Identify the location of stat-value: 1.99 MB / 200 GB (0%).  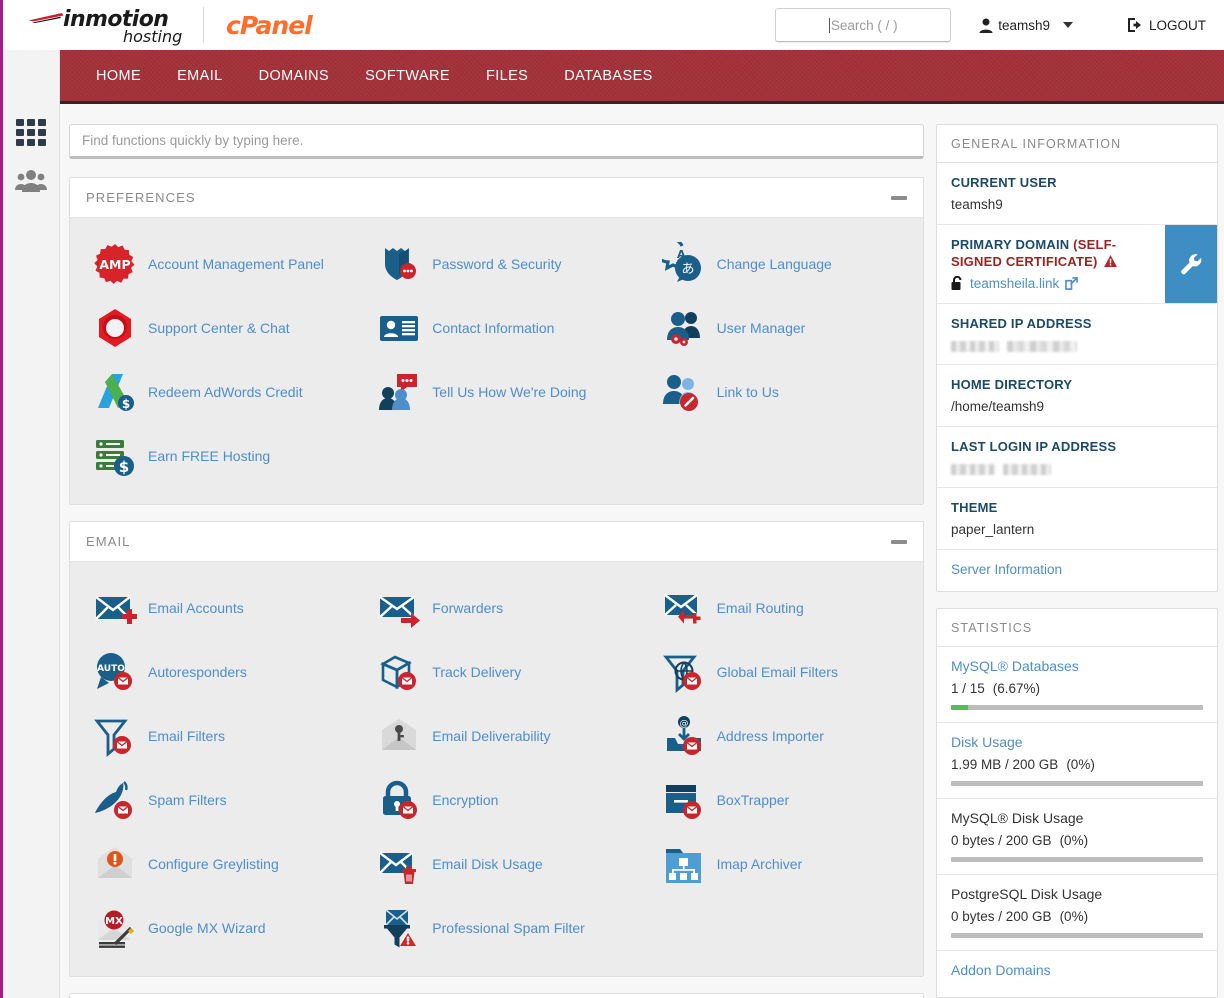
(1077, 764).